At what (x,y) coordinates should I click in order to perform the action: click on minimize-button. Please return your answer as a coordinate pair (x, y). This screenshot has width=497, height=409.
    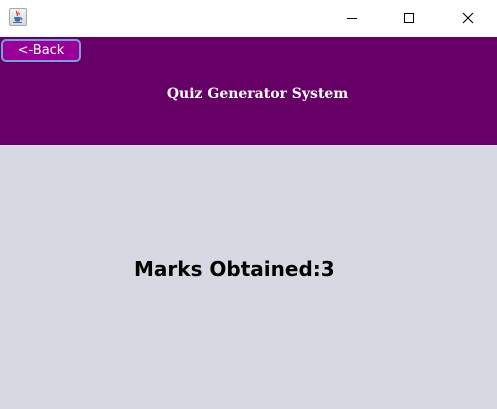
    Looking at the image, I should click on (352, 18).